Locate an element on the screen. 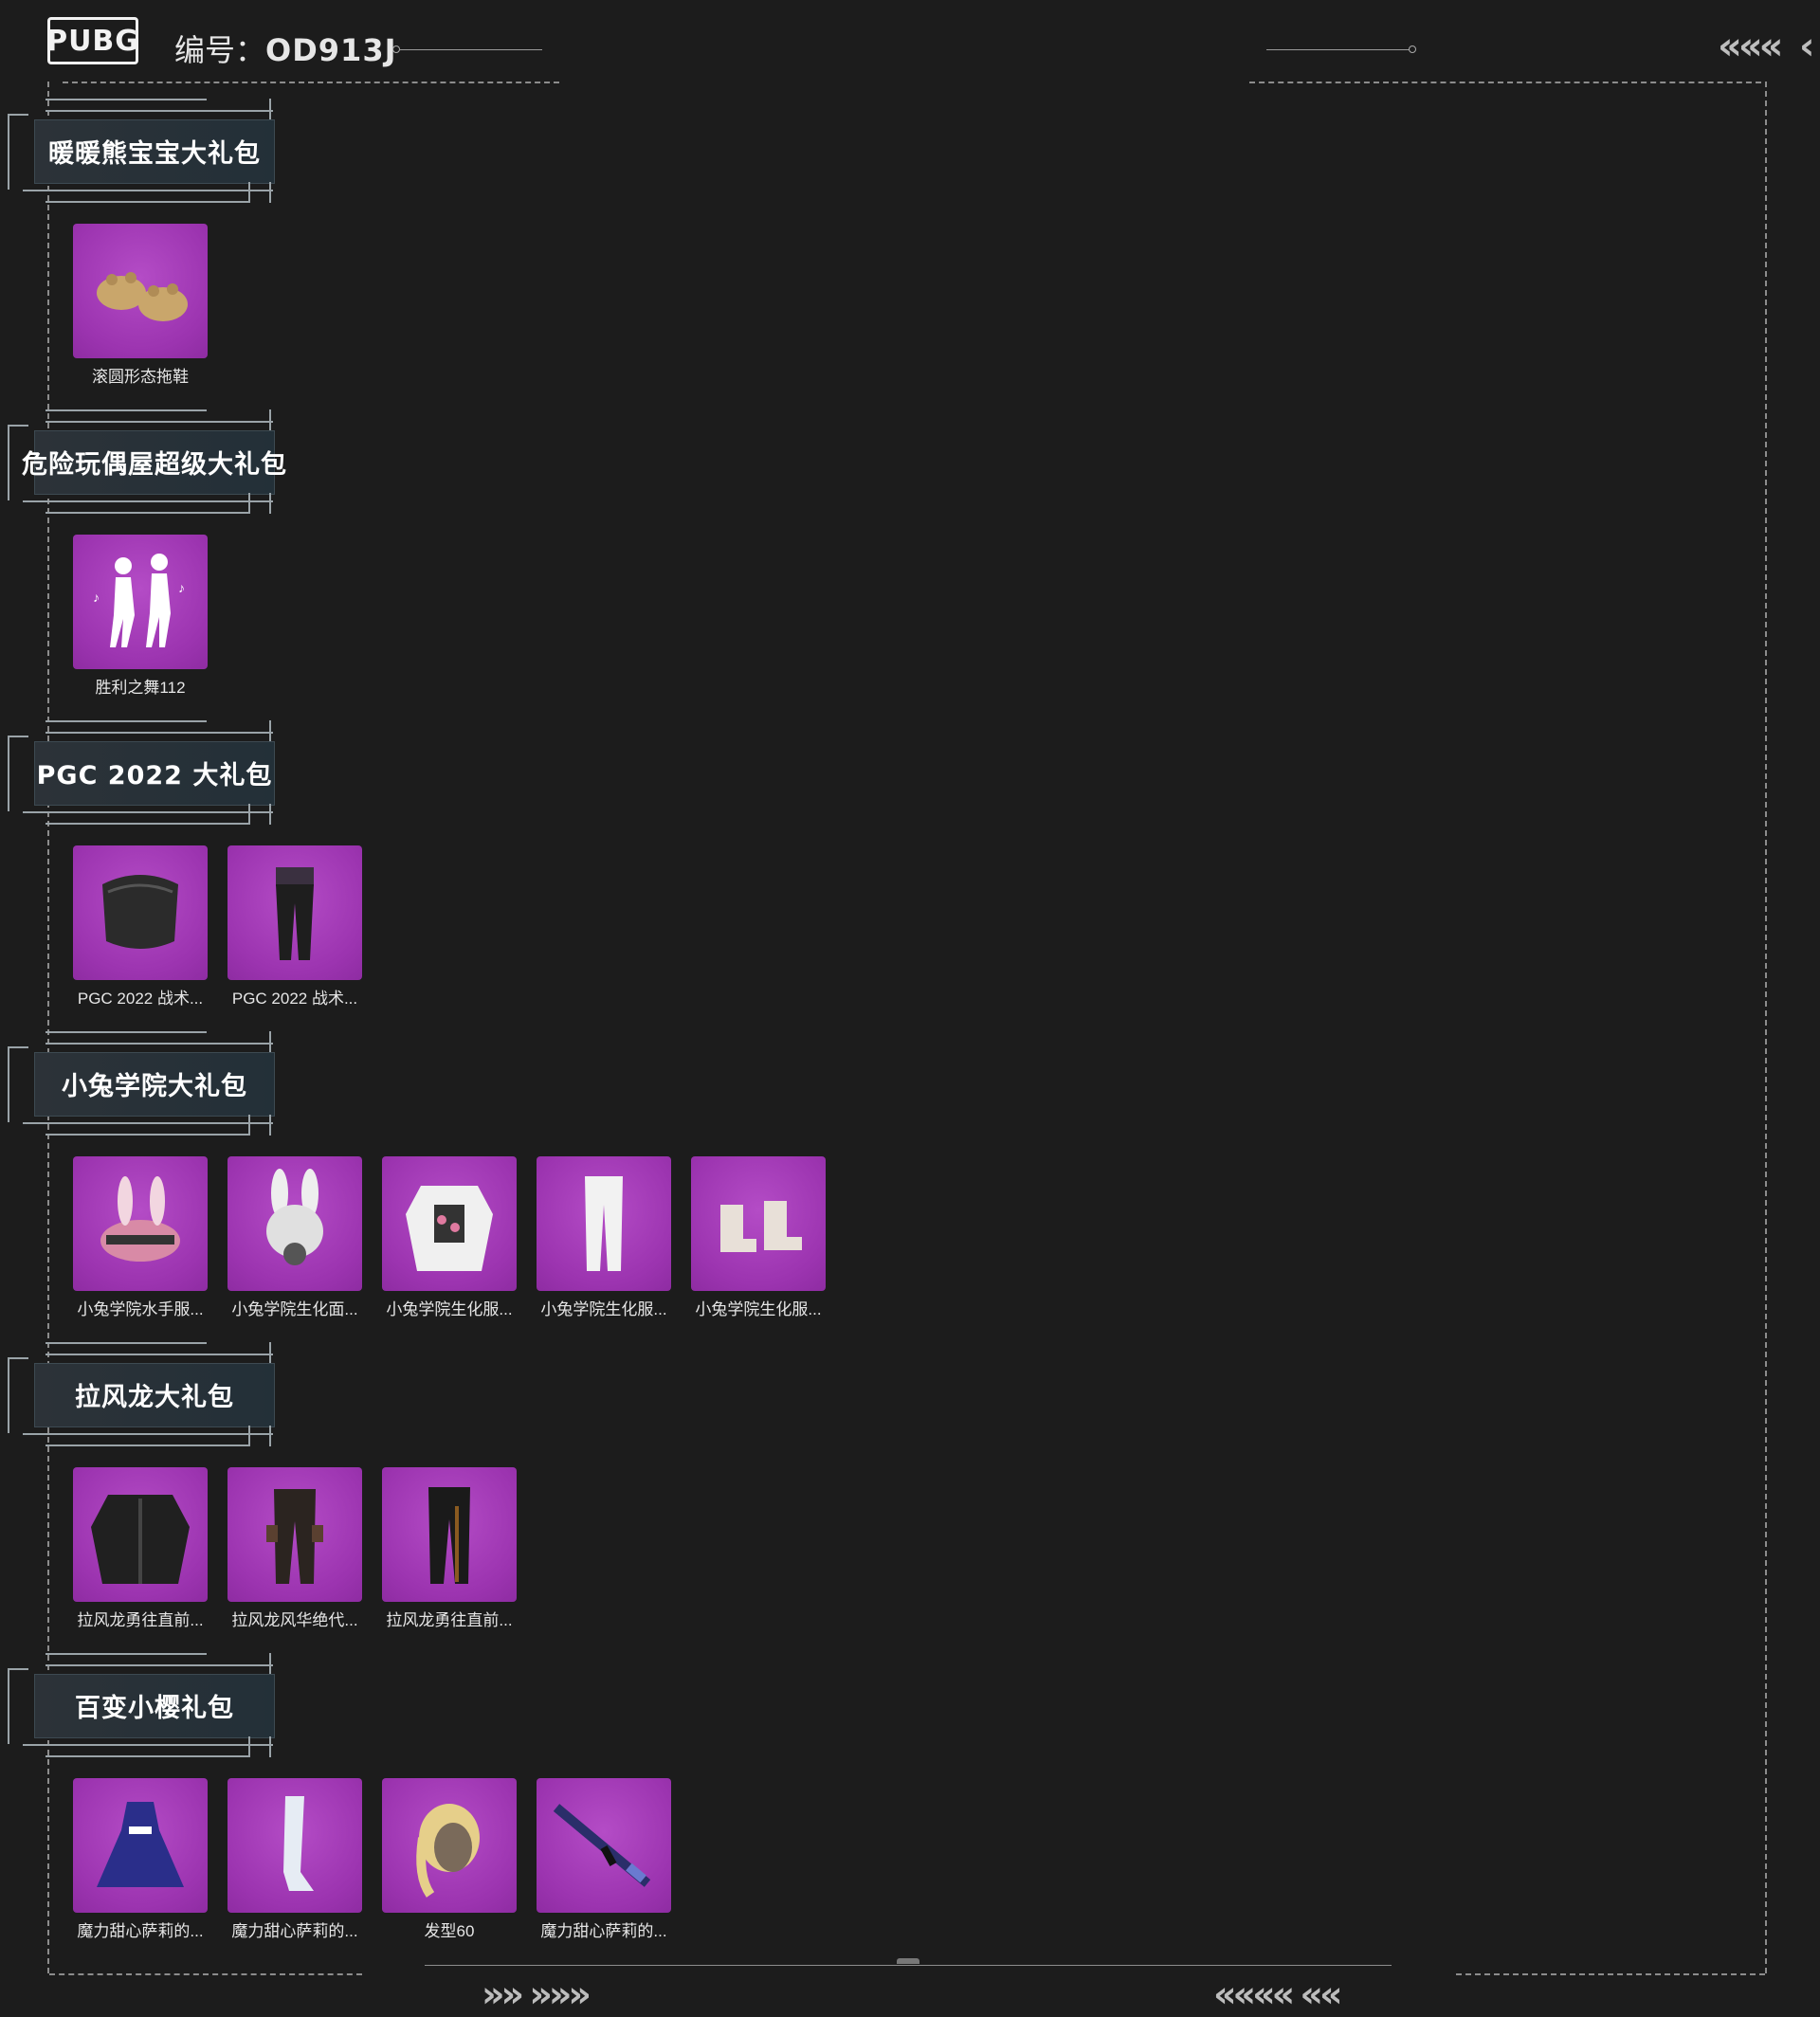 Image resolution: width=1820 pixels, height=2017 pixels. item-name: 滚圆形态拖鞋 is located at coordinates (140, 377).